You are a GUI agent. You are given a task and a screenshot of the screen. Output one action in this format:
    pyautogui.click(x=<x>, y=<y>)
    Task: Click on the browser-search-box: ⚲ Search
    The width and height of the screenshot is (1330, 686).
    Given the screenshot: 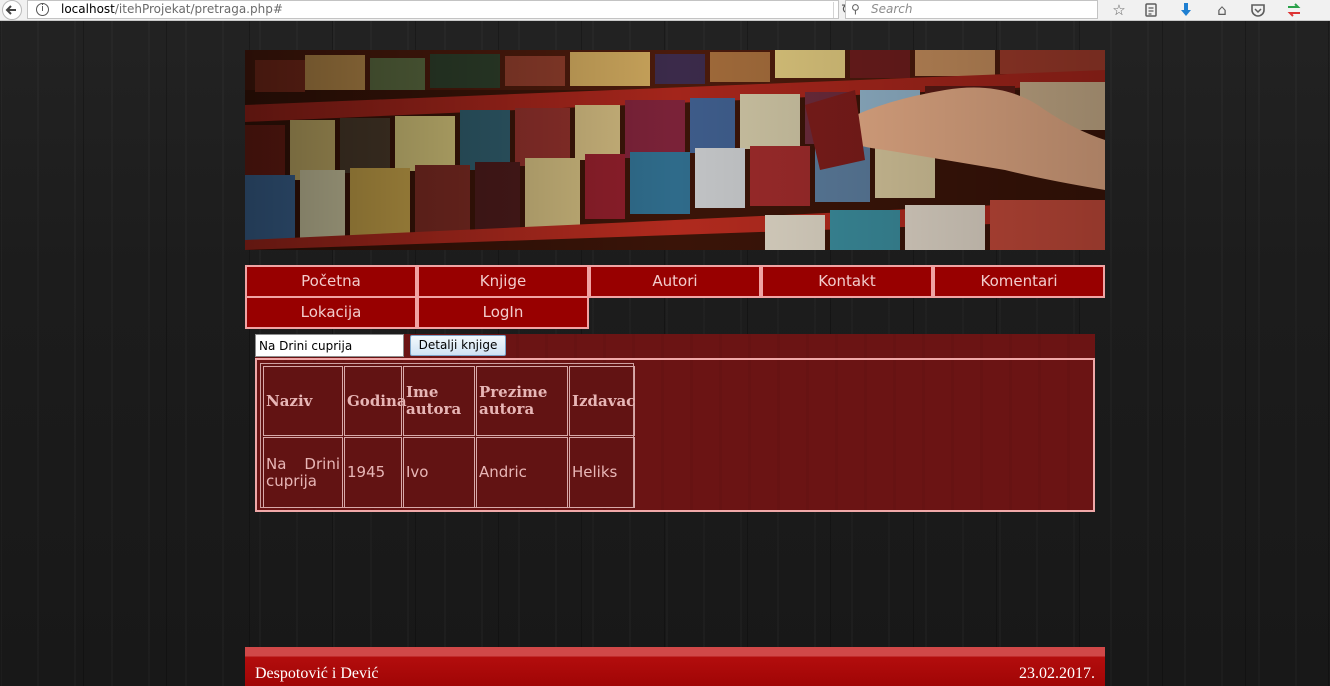 What is the action you would take?
    pyautogui.click(x=971, y=9)
    